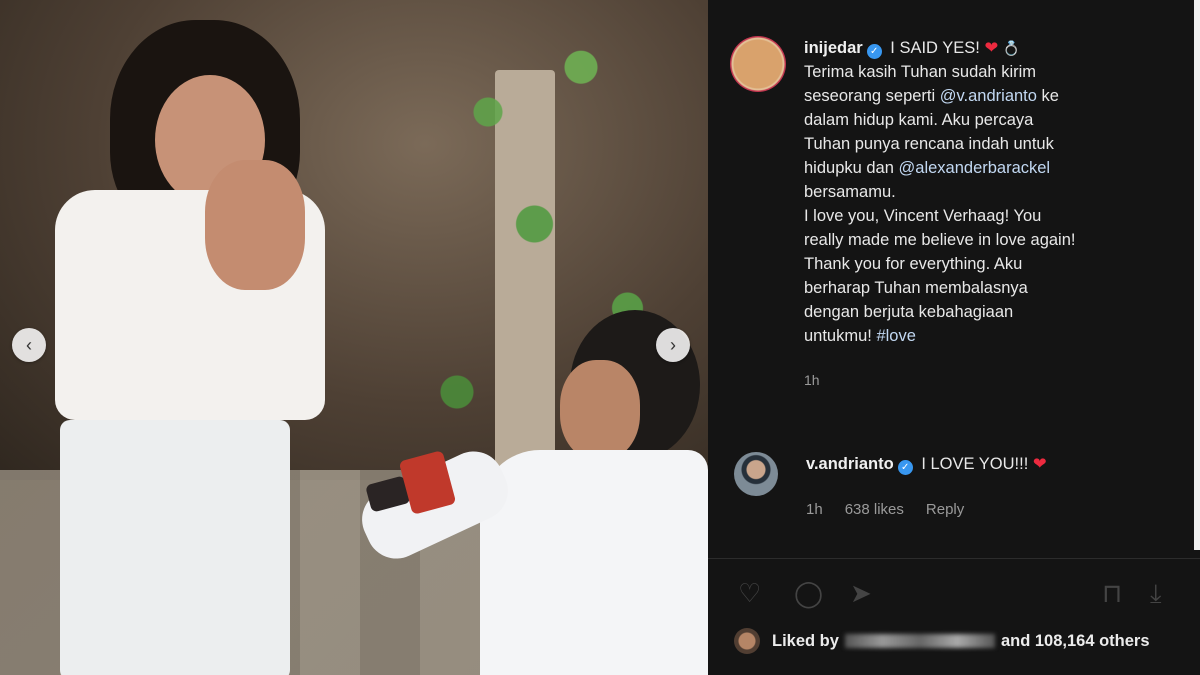  I want to click on caption-line: Tuhan punya rencana indah untuk, so click(929, 144).